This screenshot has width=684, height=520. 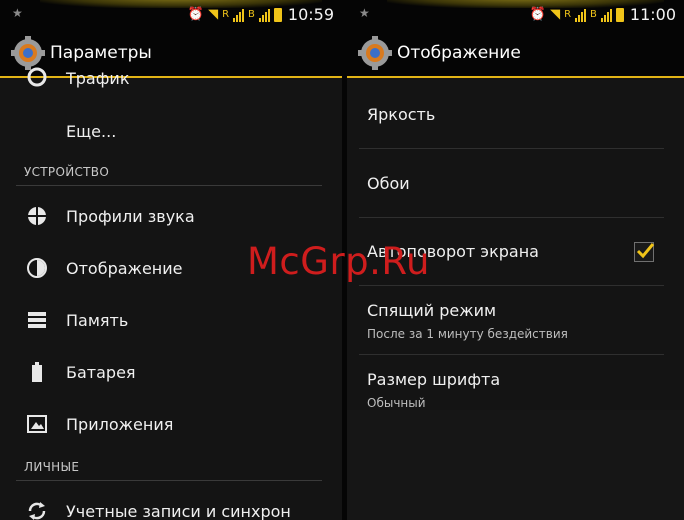 I want to click on page-title: Отображение, so click(x=459, y=53).